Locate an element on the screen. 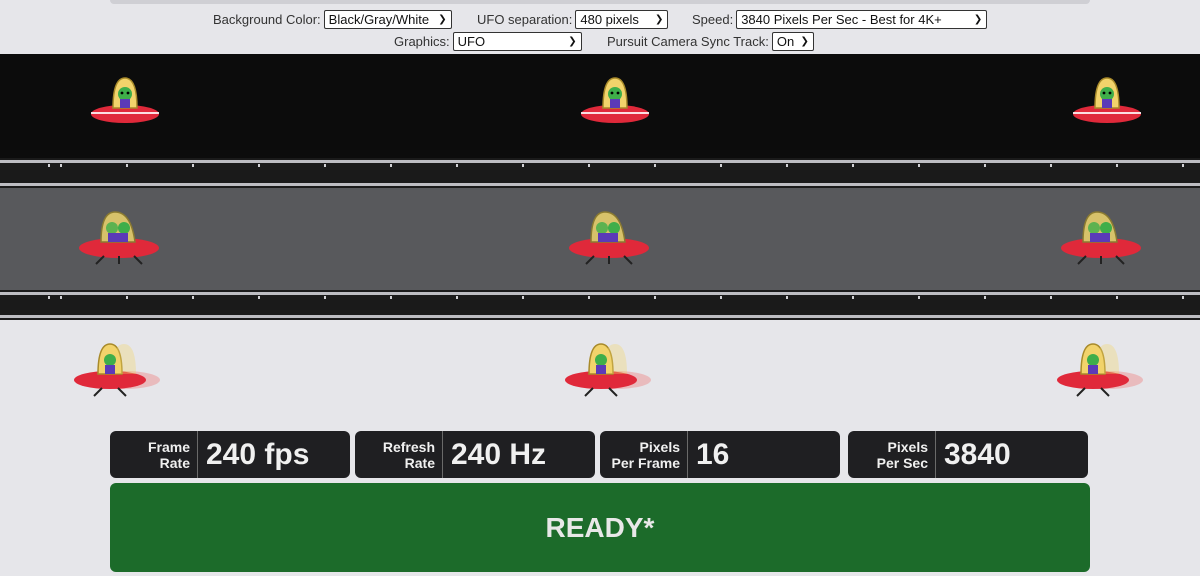  speed-label: Speed: is located at coordinates (713, 19).